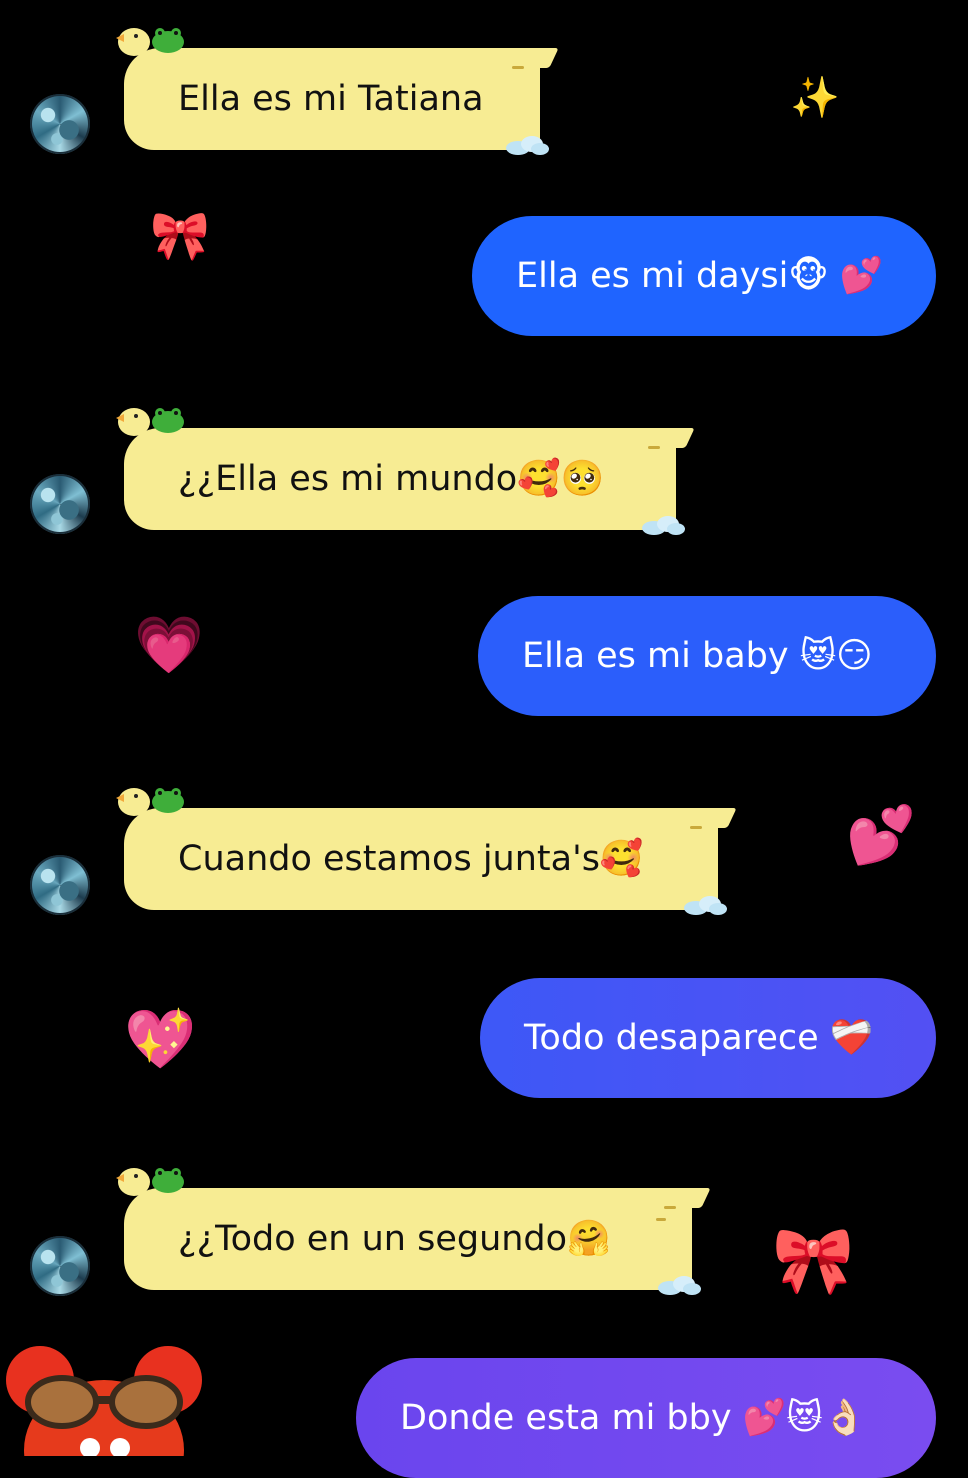  Describe the element at coordinates (394, 1239) in the screenshot. I see `message-text: ¿¿Todo en un segundo🤗` at that location.